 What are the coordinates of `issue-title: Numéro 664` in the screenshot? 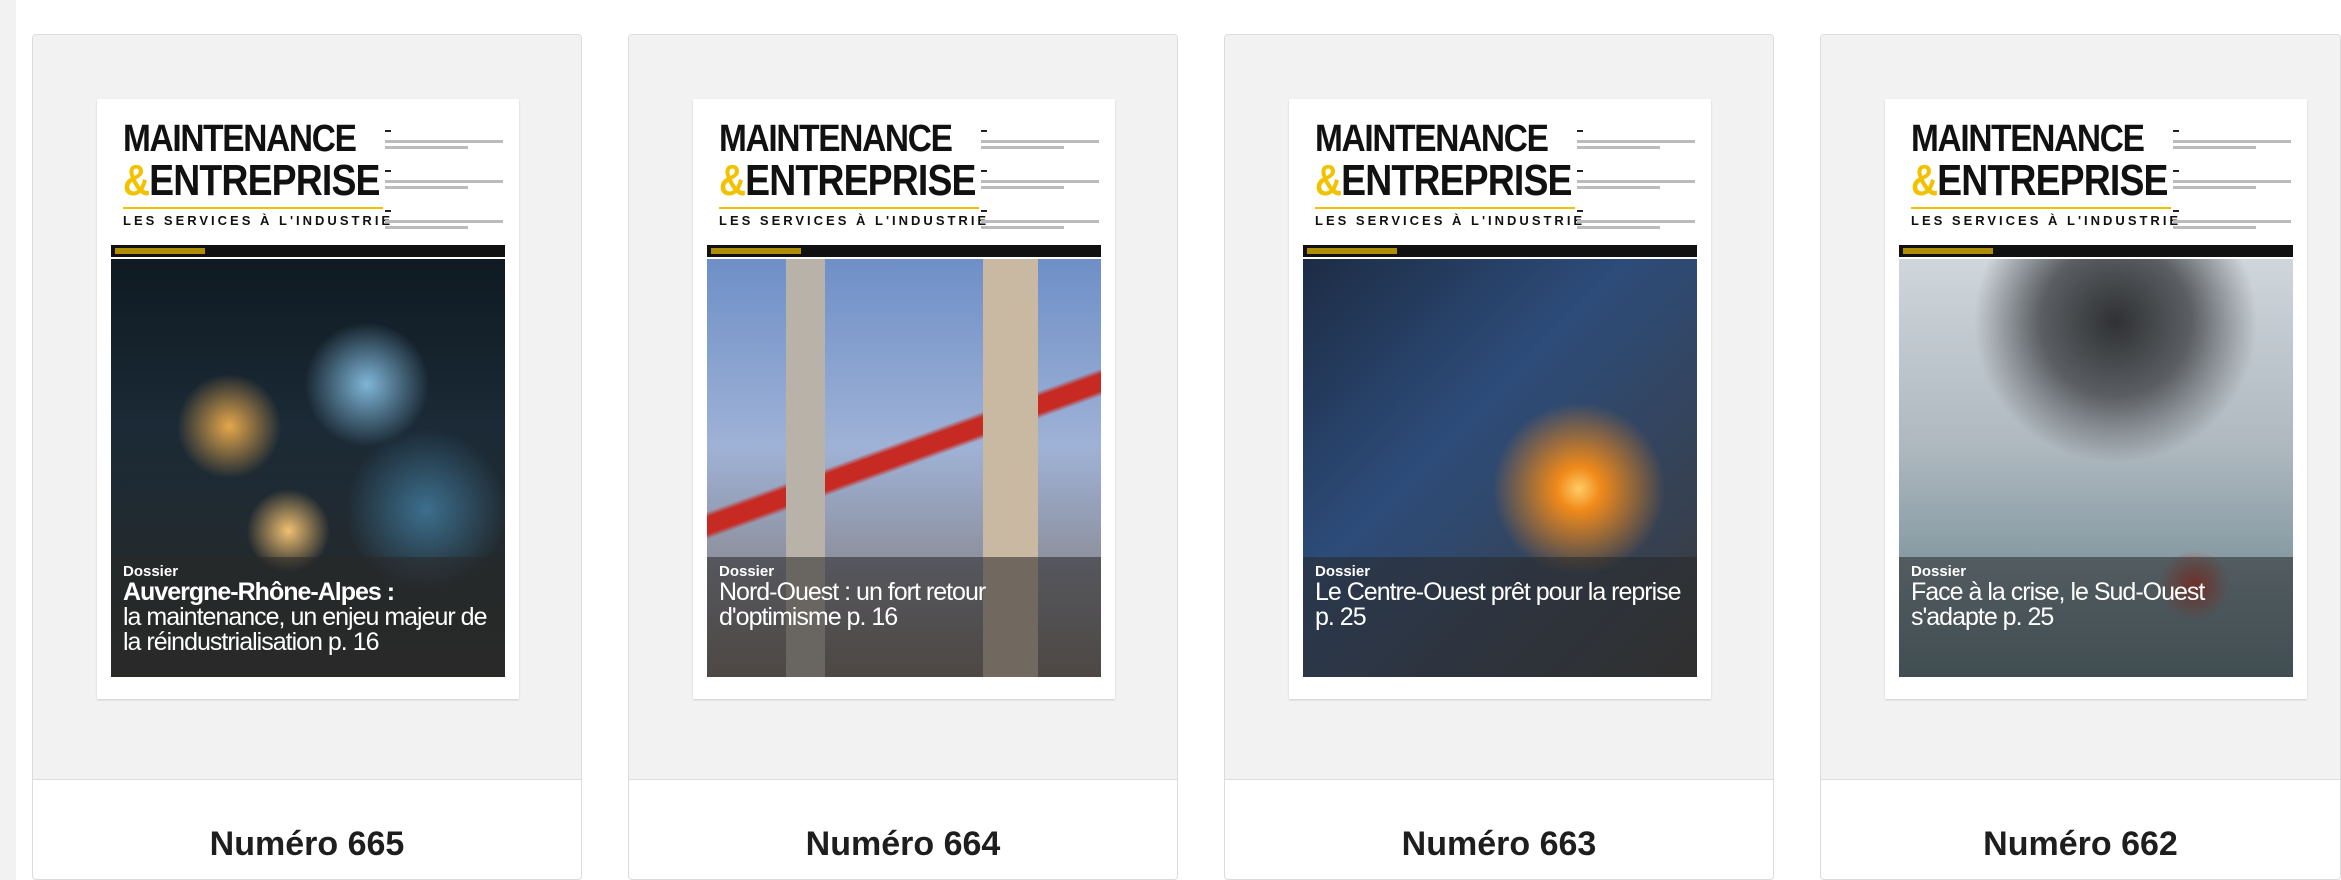 It's located at (903, 844).